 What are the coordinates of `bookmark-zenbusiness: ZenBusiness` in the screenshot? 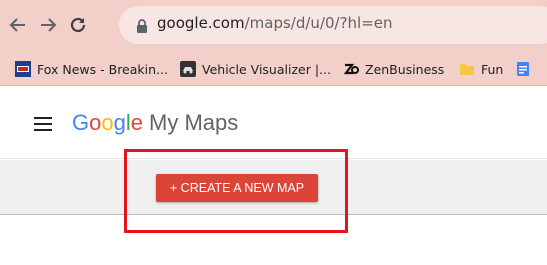 It's located at (393, 69).